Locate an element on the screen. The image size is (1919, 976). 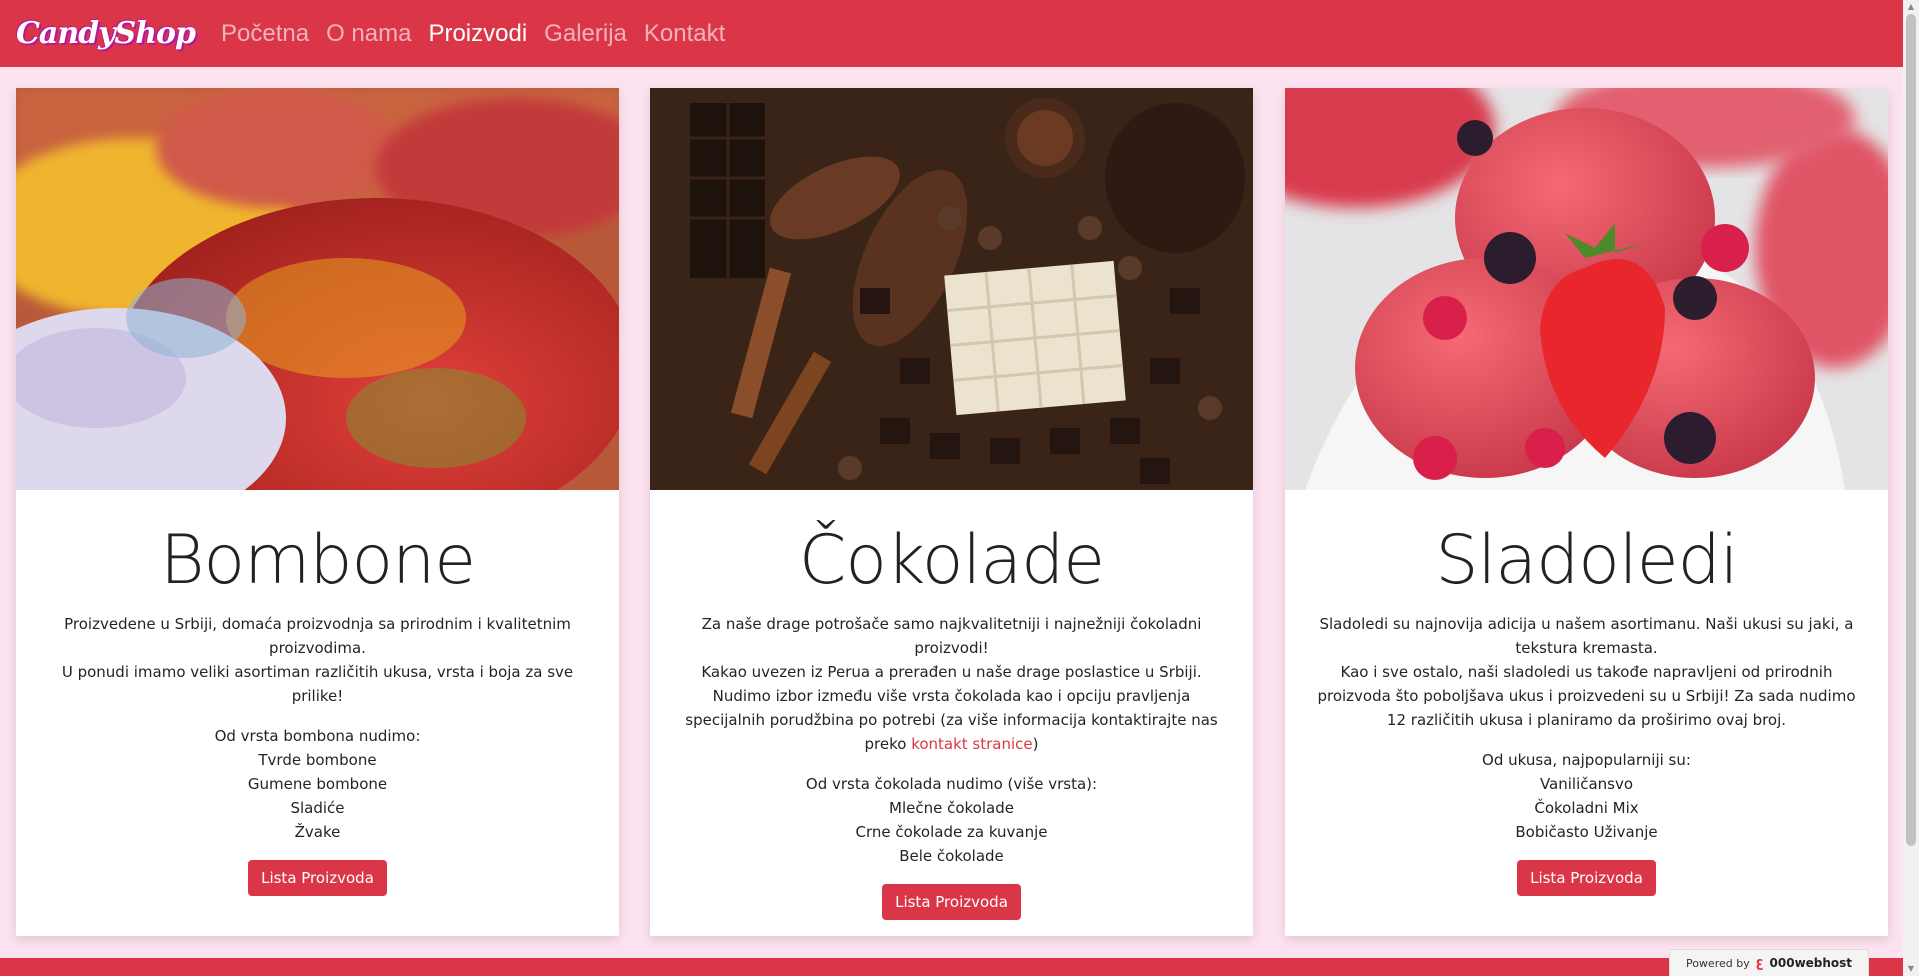
nav-link-o-nama: O nama is located at coordinates (368, 34).